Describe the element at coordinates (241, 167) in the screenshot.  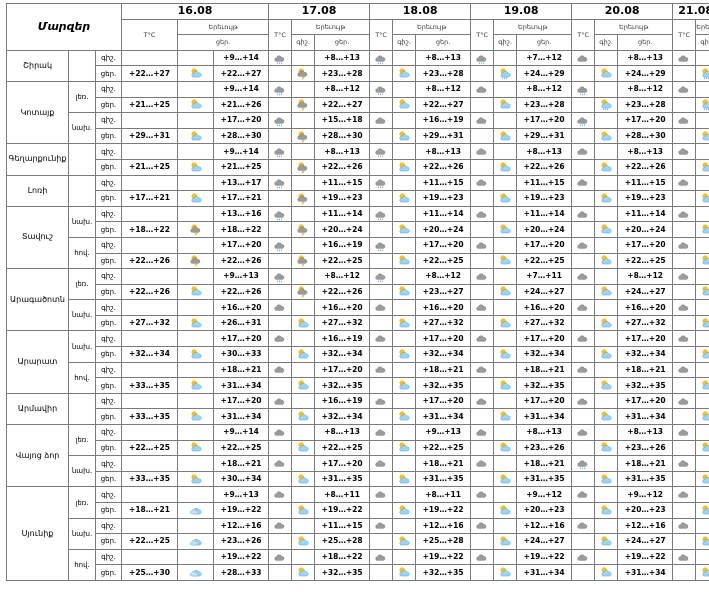
I see `temperature-cell: +21…+25` at that location.